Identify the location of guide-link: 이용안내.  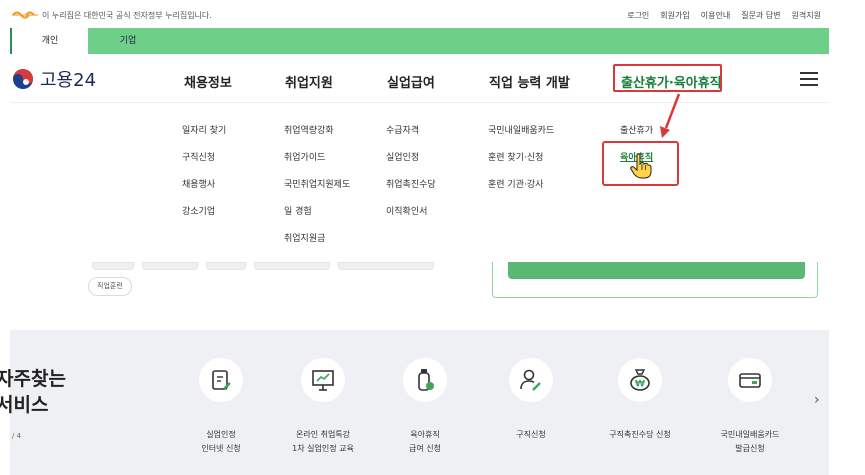
(715, 15).